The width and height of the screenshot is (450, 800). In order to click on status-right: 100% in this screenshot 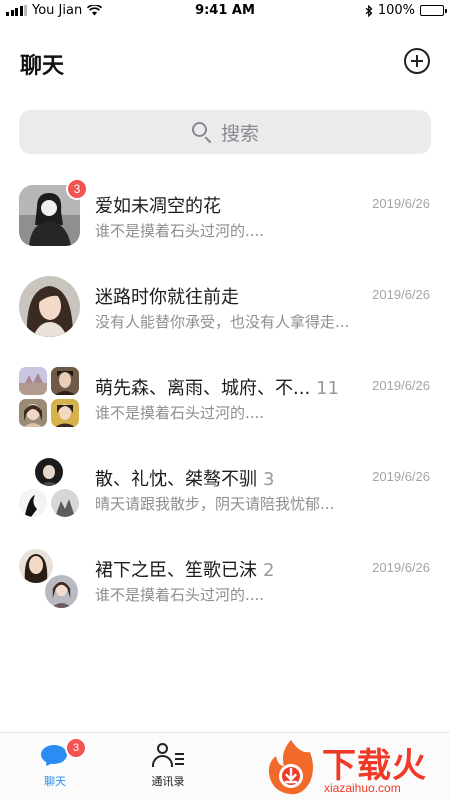, I will do `click(406, 10)`.